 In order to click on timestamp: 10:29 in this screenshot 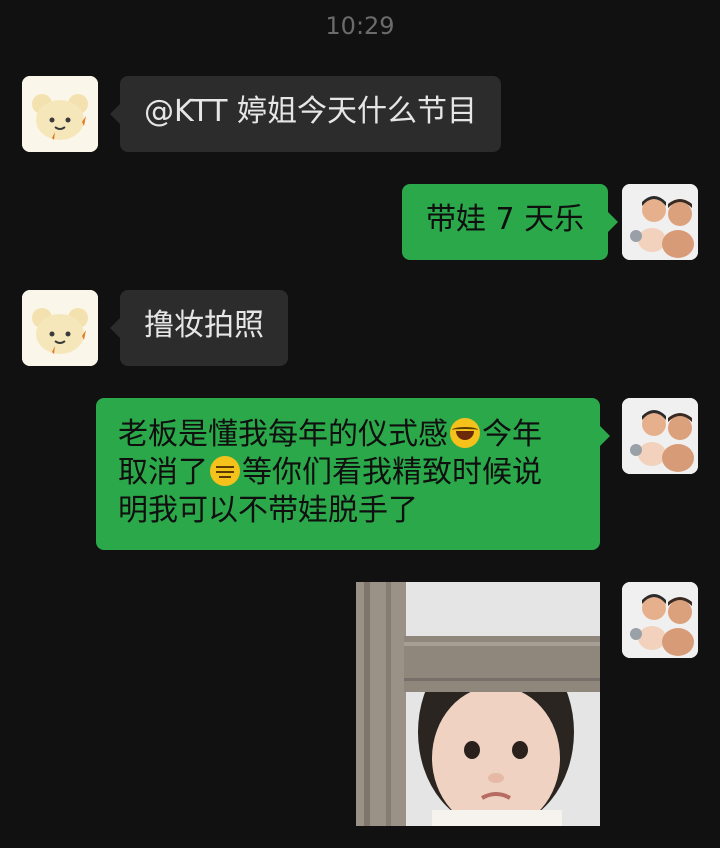, I will do `click(360, 26)`.